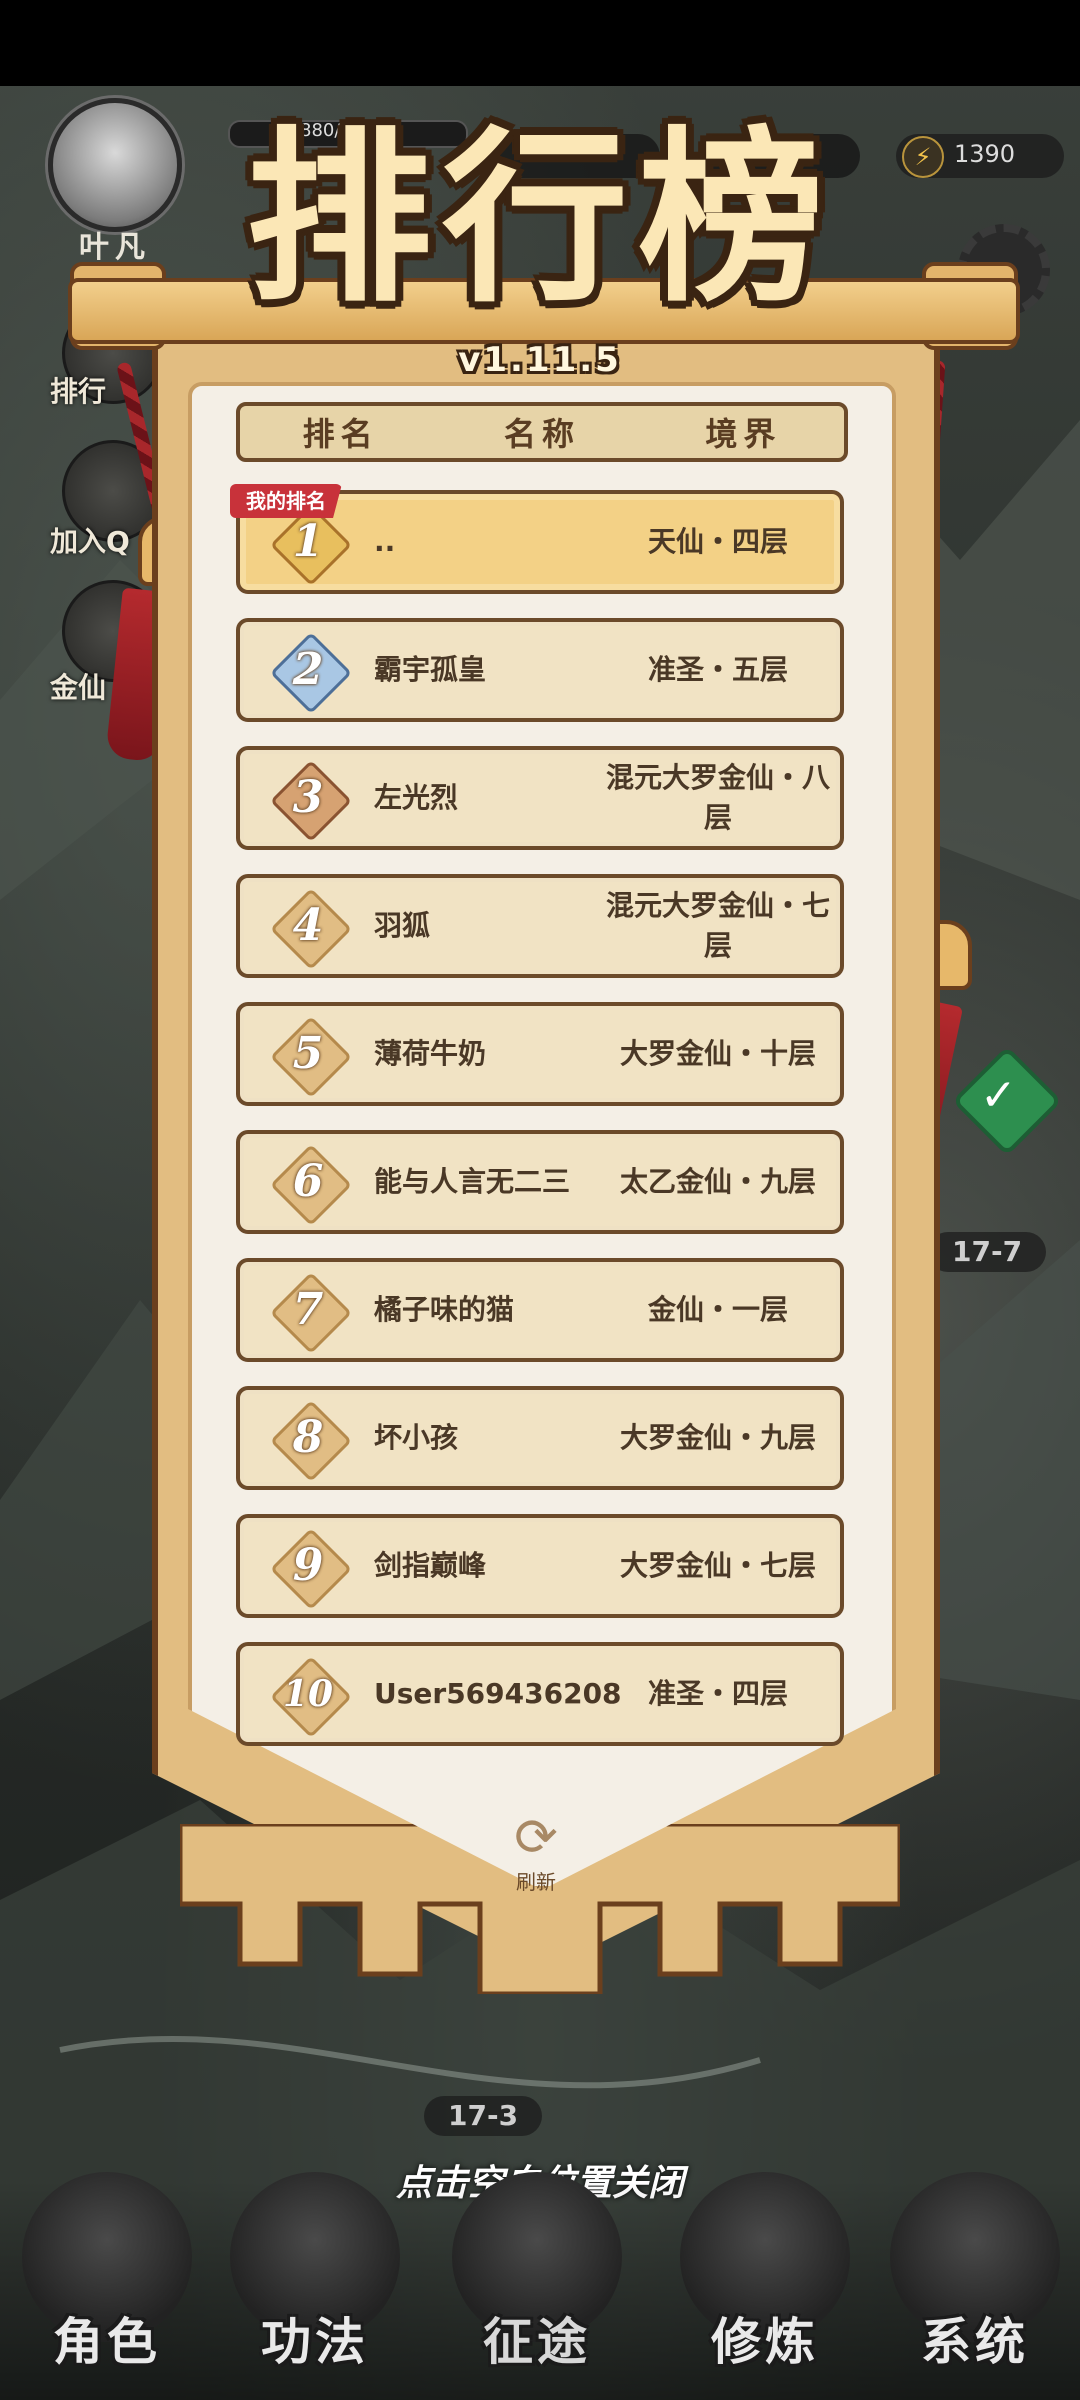 Image resolution: width=1080 pixels, height=2400 pixels. Describe the element at coordinates (430, 1565) in the screenshot. I see `player-name-cell: 剑指巅峰` at that location.